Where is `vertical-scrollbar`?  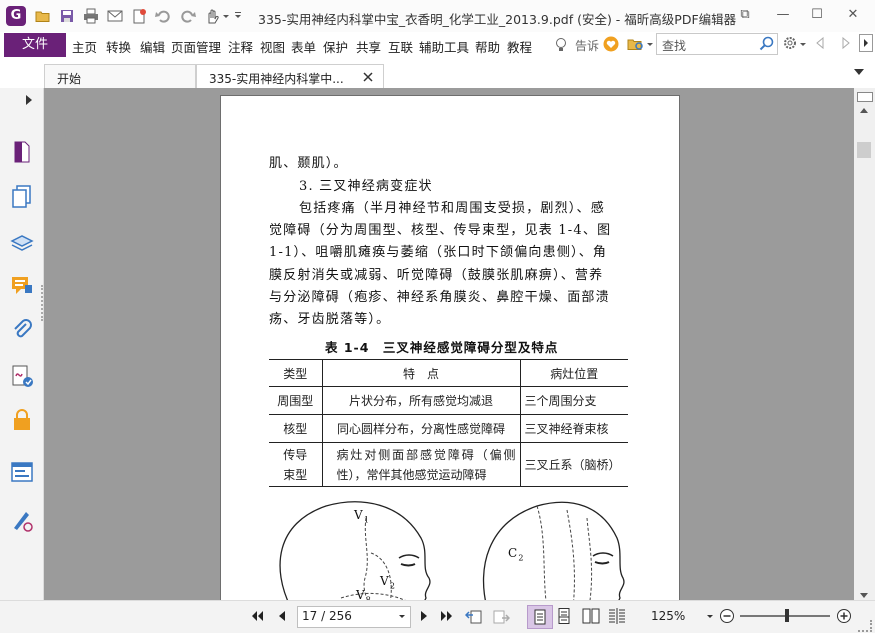 vertical-scrollbar is located at coordinates (864, 344).